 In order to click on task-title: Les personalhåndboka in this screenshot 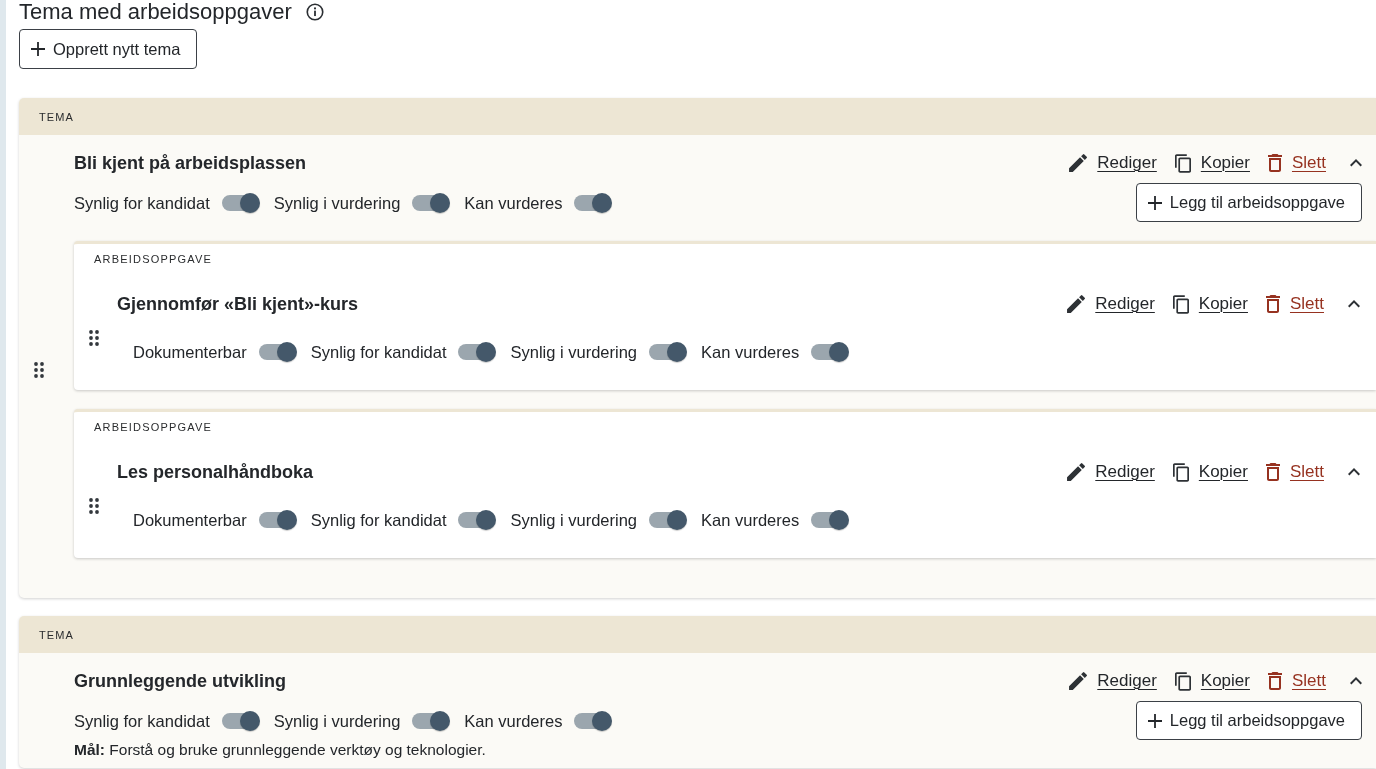, I will do `click(215, 472)`.